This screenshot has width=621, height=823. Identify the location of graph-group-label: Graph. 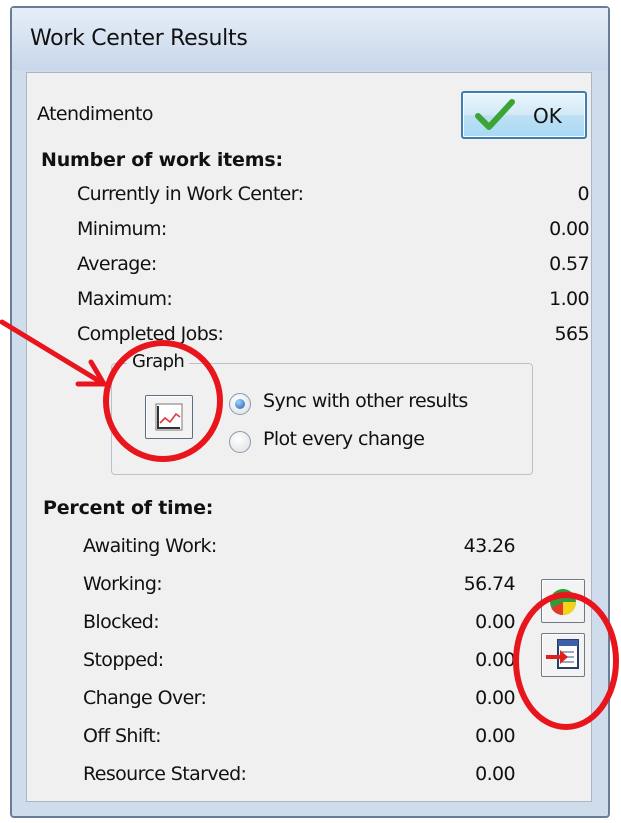
(158, 361).